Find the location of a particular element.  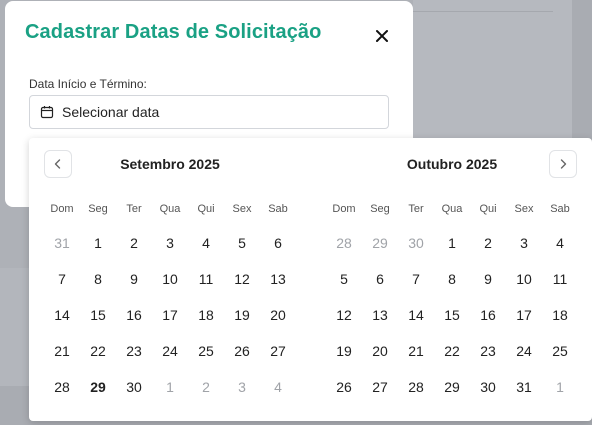

calendar-day-outside: 28 is located at coordinates (344, 243).